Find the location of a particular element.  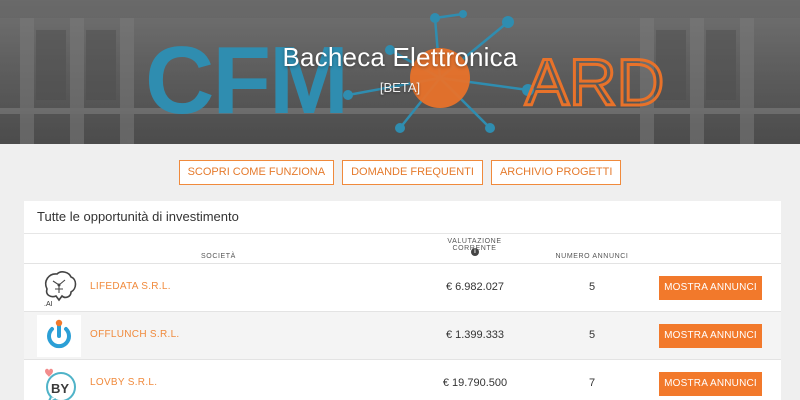

power-icon is located at coordinates (59, 336).